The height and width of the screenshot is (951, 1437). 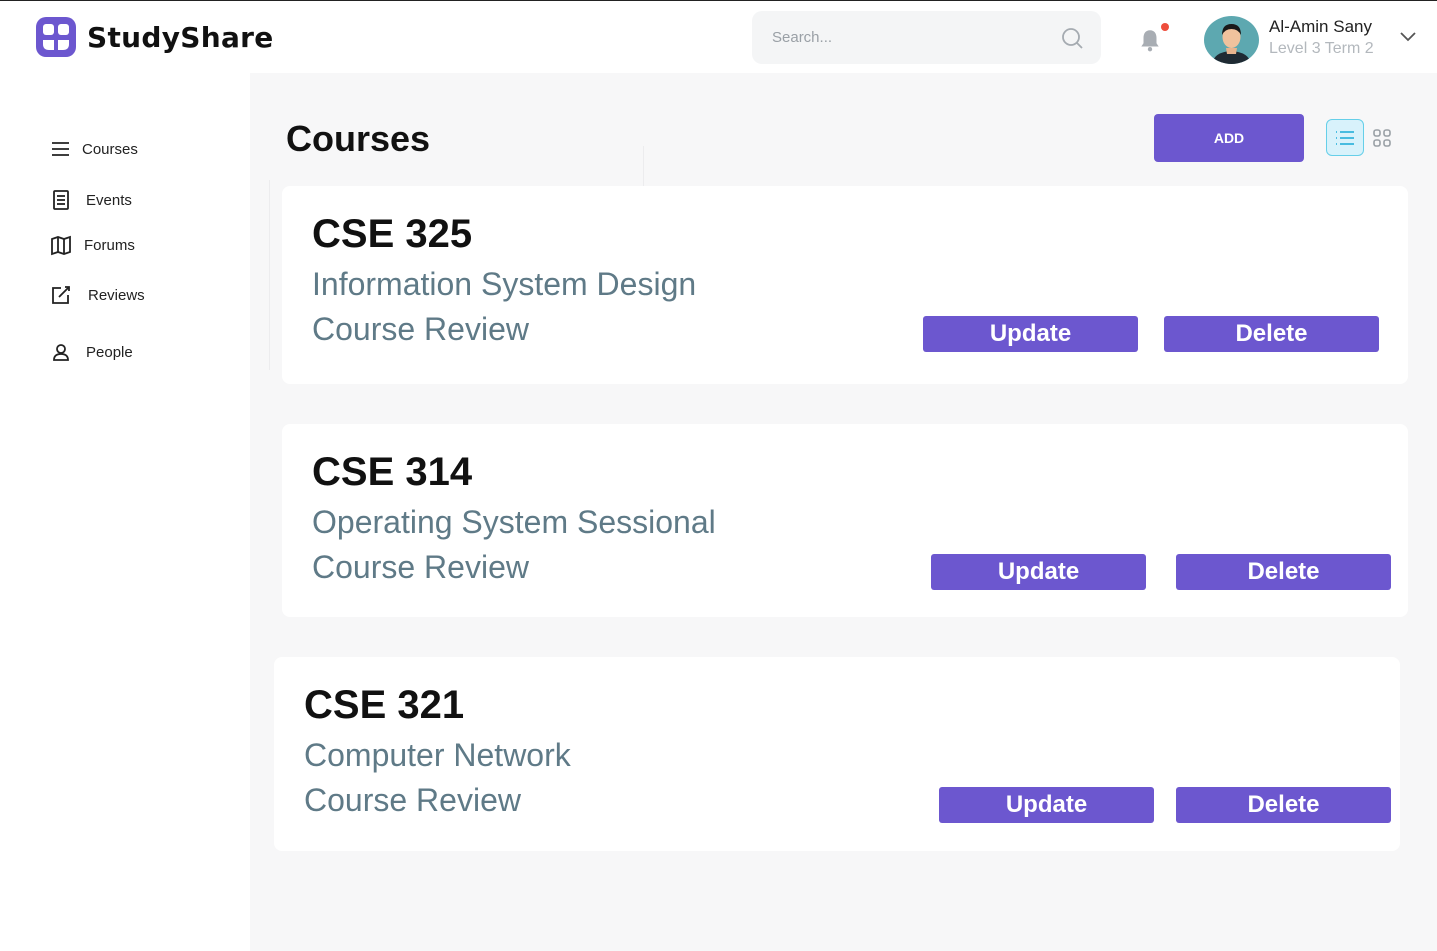 I want to click on sidebar-item-label: Events, so click(x=109, y=200).